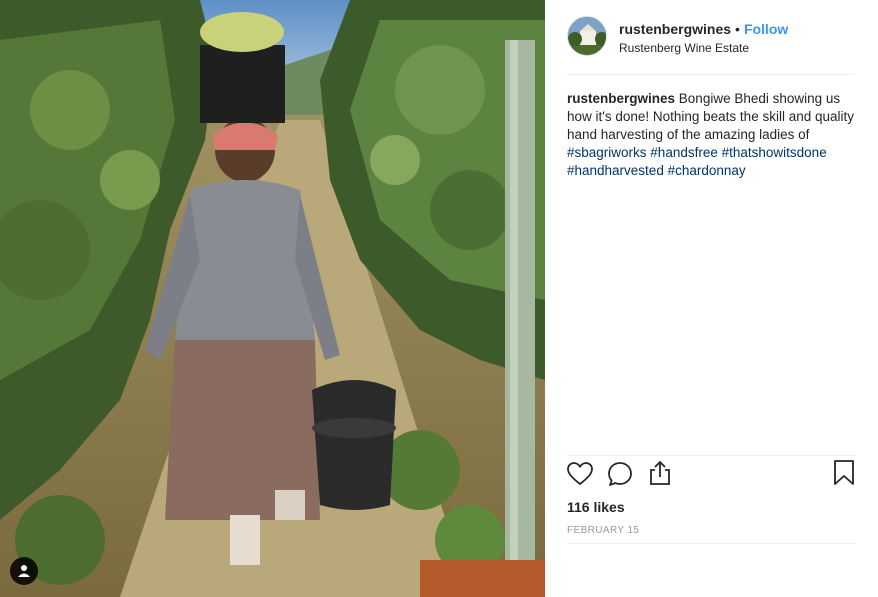 The width and height of the screenshot is (878, 597). I want to click on hashtag-link: #thatshowitsdone, so click(774, 152).